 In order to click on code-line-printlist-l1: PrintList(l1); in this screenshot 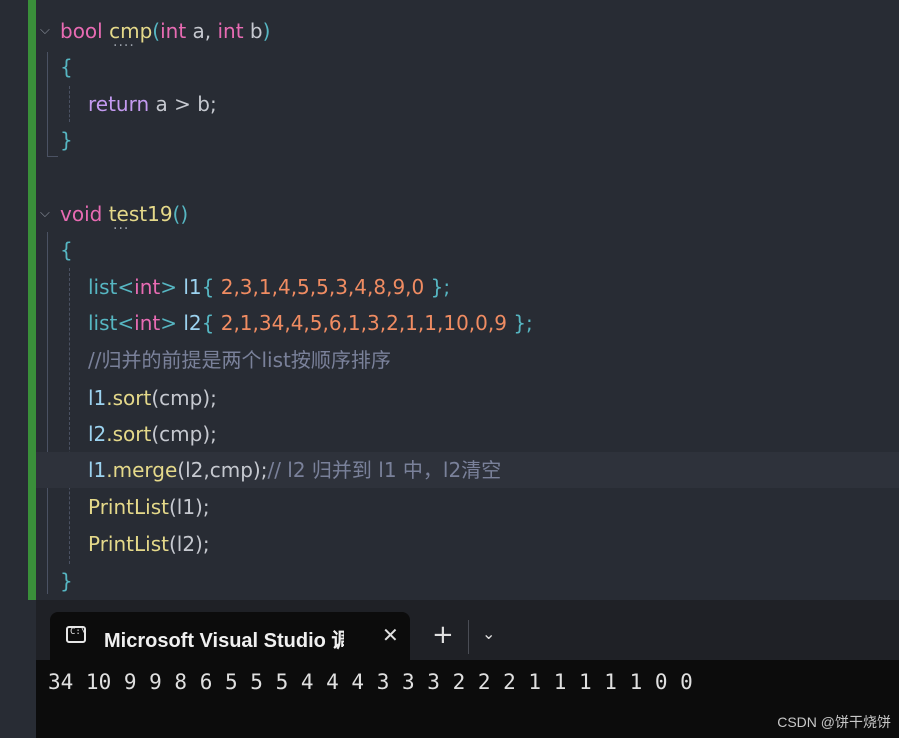, I will do `click(149, 507)`.